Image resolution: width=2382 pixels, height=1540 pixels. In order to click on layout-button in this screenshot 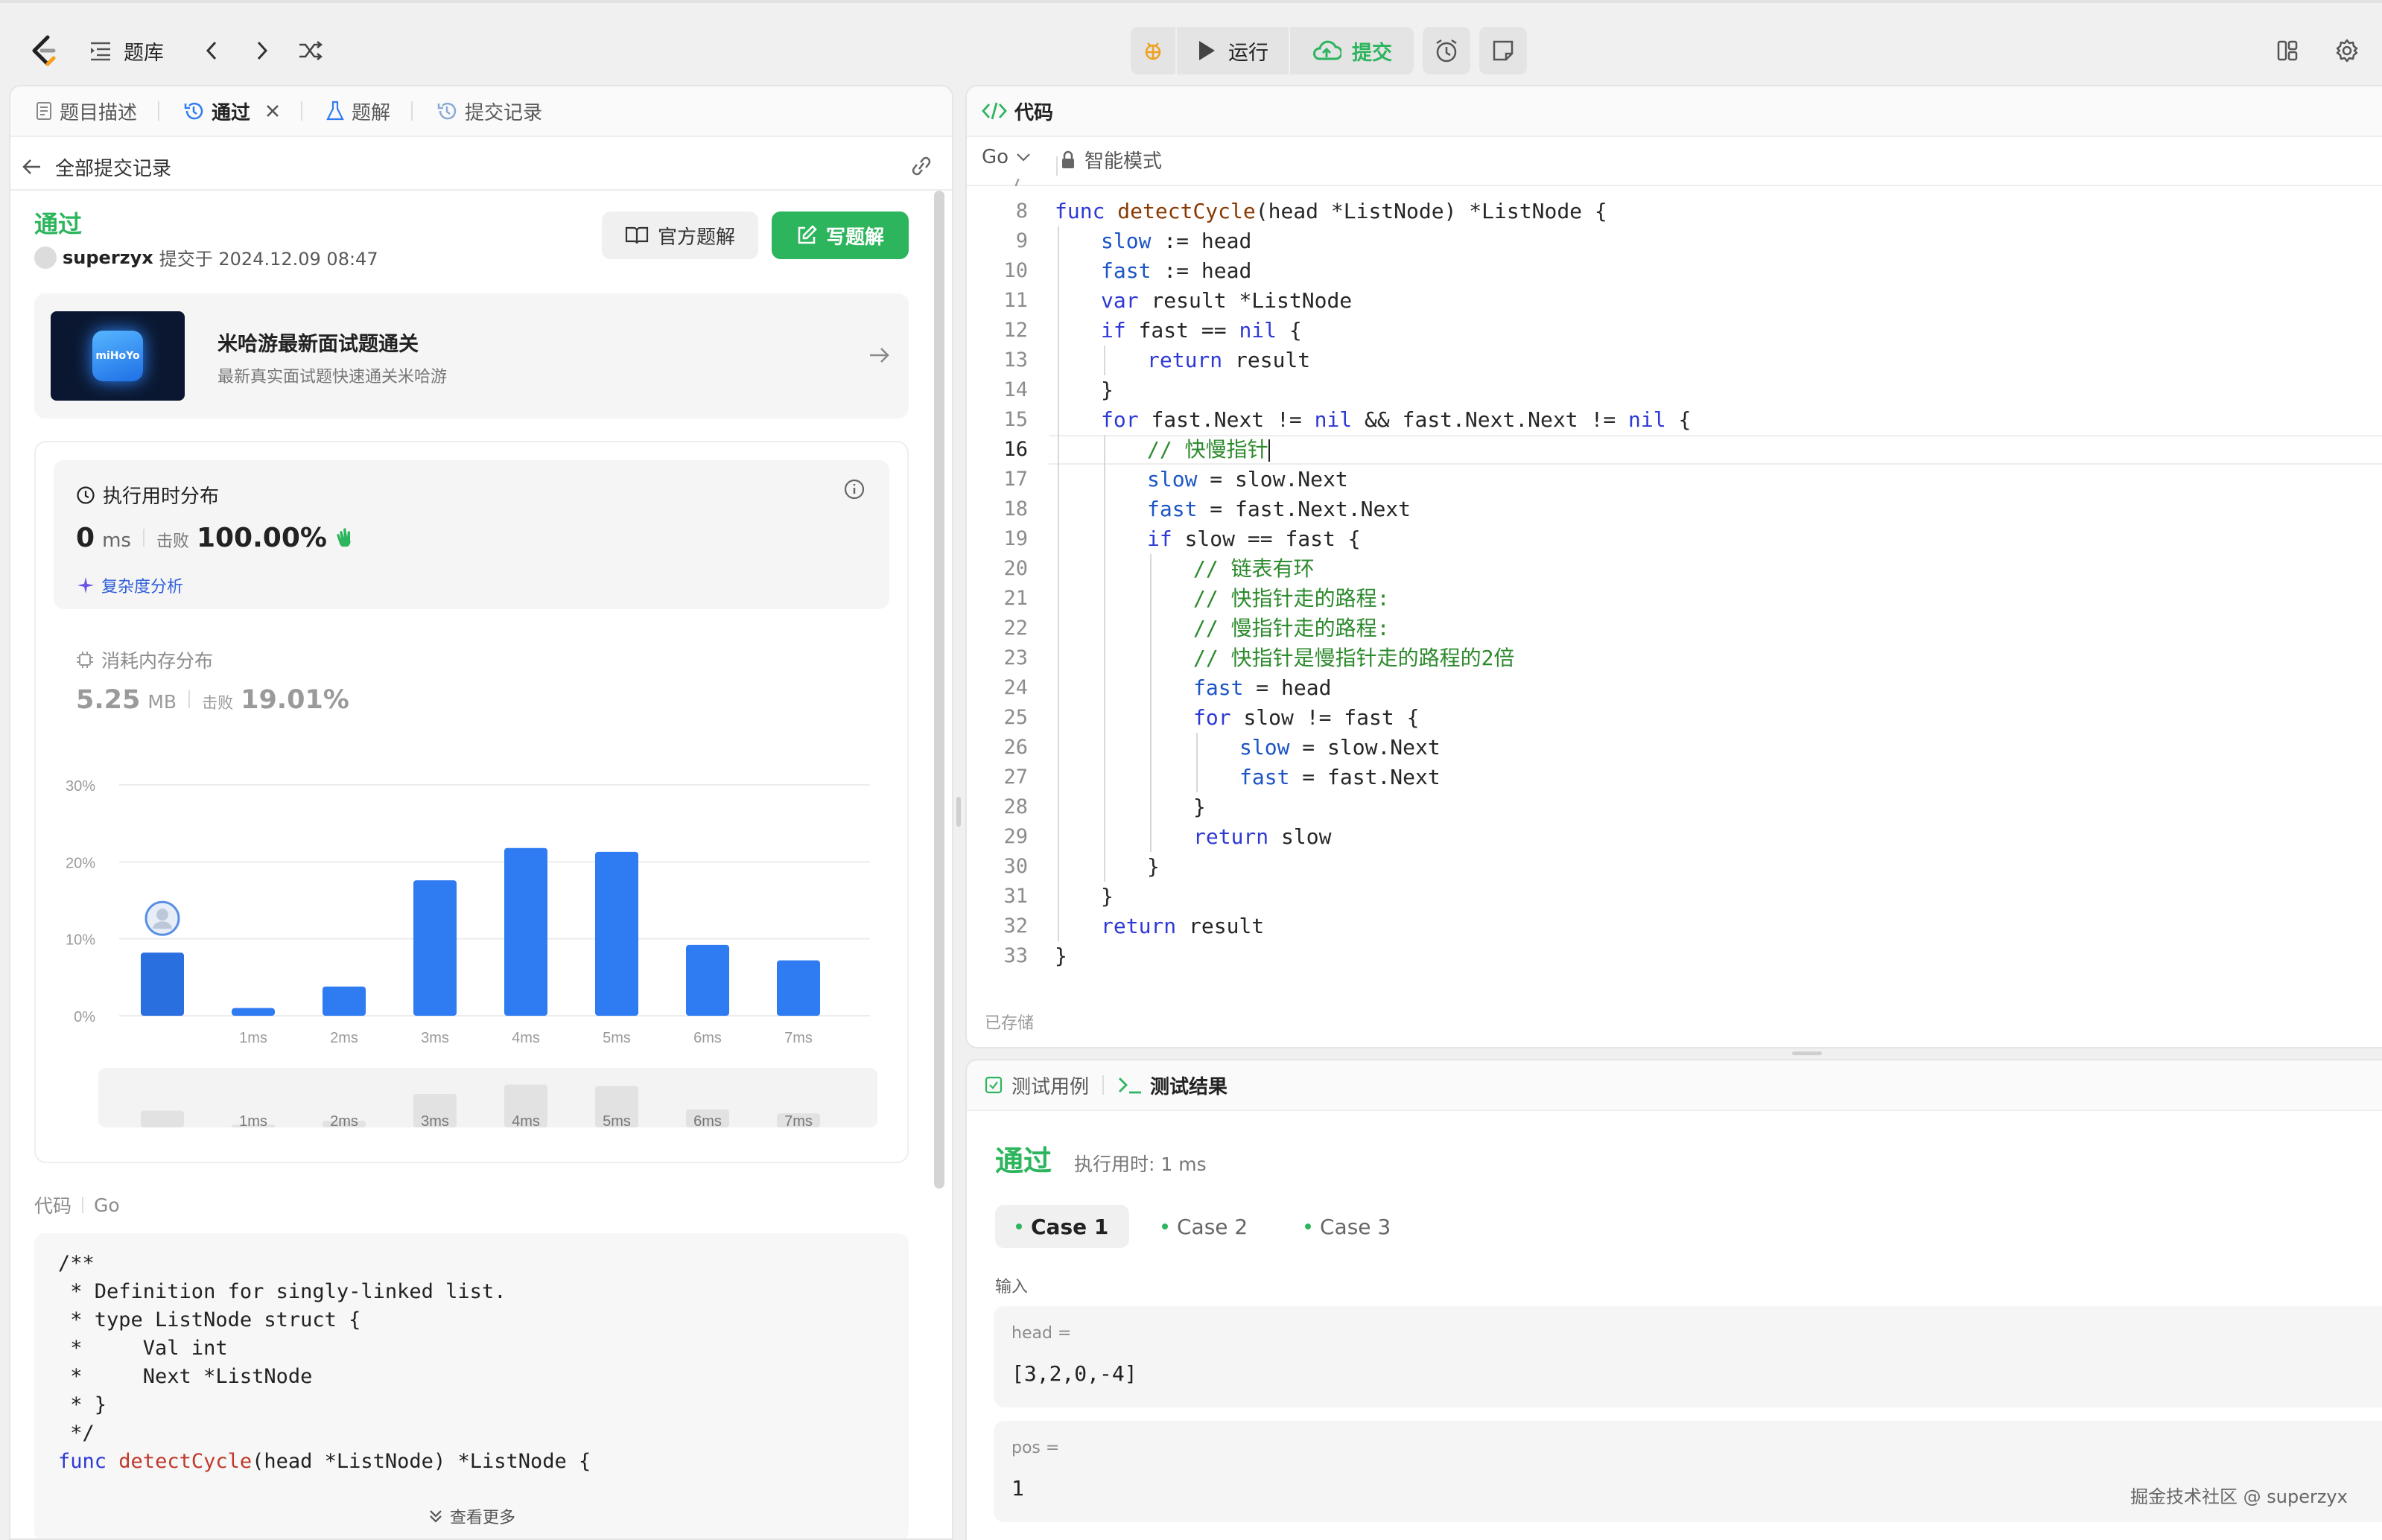, I will do `click(2288, 50)`.